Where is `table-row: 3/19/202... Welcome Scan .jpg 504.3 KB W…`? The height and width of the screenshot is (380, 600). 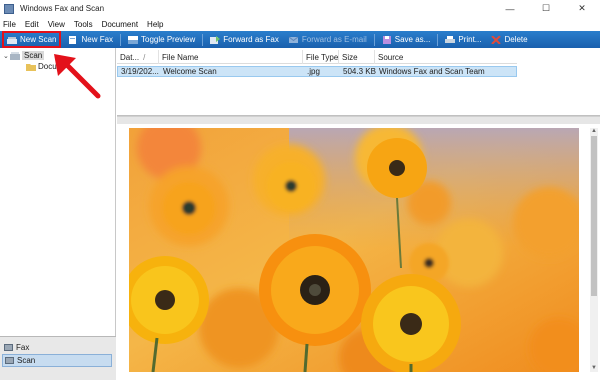 table-row: 3/19/202... Welcome Scan .jpg 504.3 KB W… is located at coordinates (317, 71).